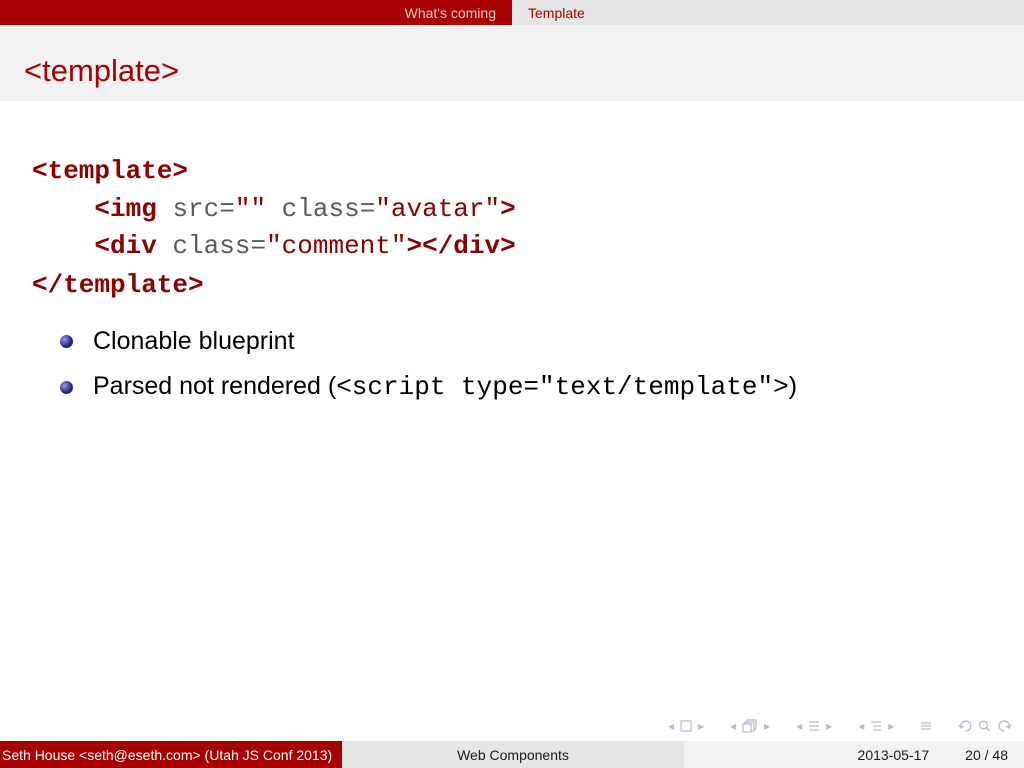 The image size is (1024, 768). Describe the element at coordinates (562, 387) in the screenshot. I see `bullet-code: <script type="text/template">` at that location.